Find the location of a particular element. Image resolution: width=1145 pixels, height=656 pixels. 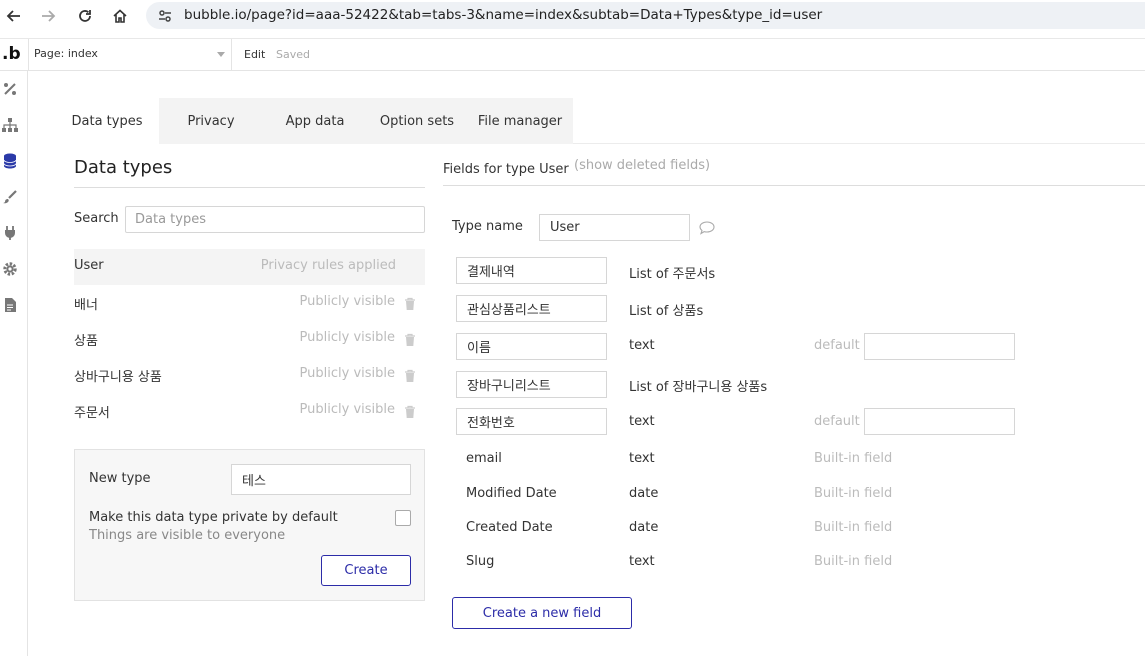

design-tools-icon is located at coordinates (10, 89).